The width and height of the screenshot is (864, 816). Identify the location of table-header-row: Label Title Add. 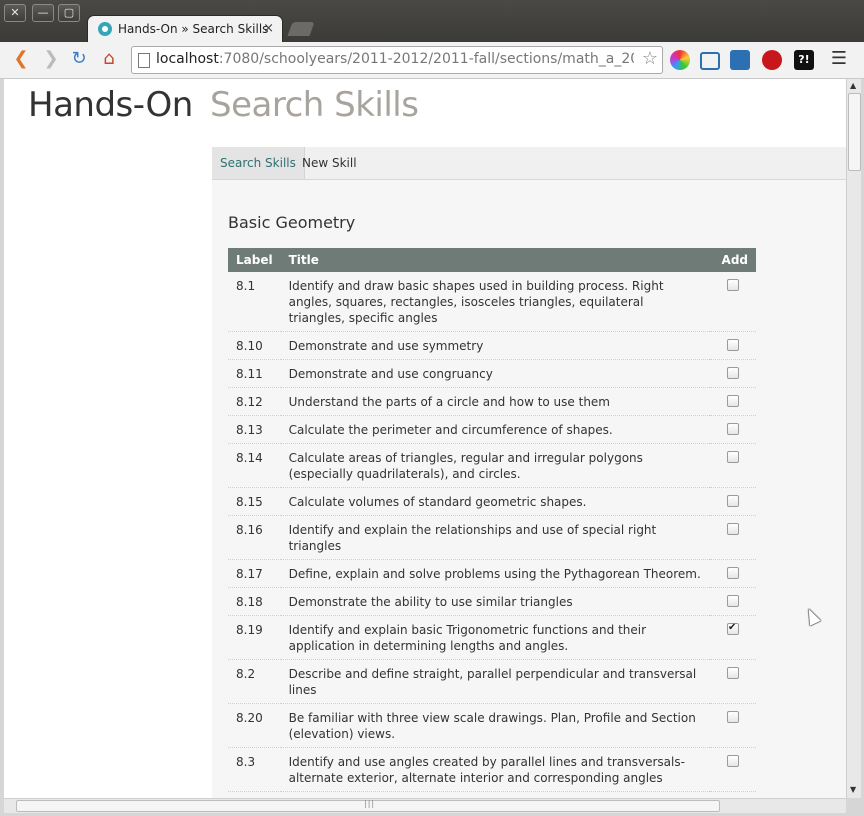
(492, 260).